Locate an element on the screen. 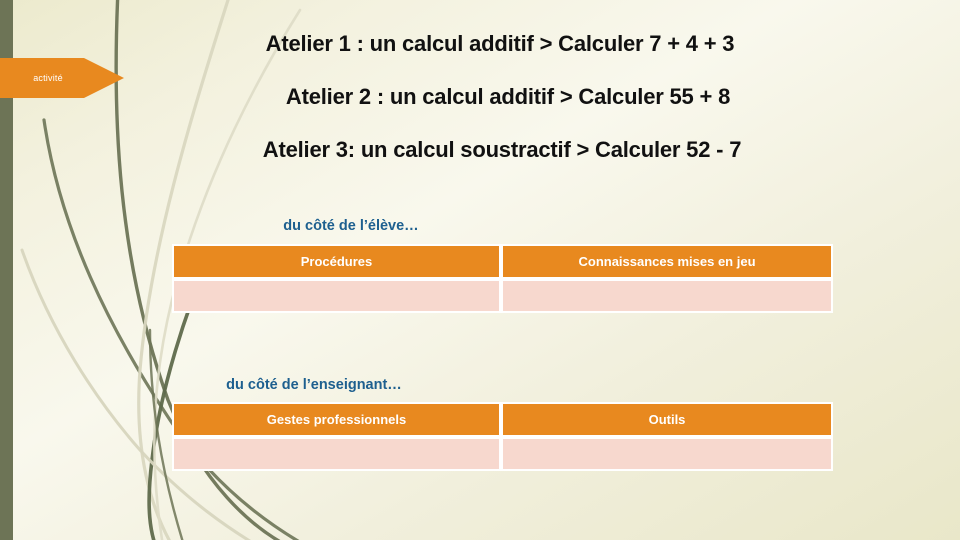 Image resolution: width=960 pixels, height=540 pixels. teacher-side-table: Gestes professionnels Outils is located at coordinates (502, 436).